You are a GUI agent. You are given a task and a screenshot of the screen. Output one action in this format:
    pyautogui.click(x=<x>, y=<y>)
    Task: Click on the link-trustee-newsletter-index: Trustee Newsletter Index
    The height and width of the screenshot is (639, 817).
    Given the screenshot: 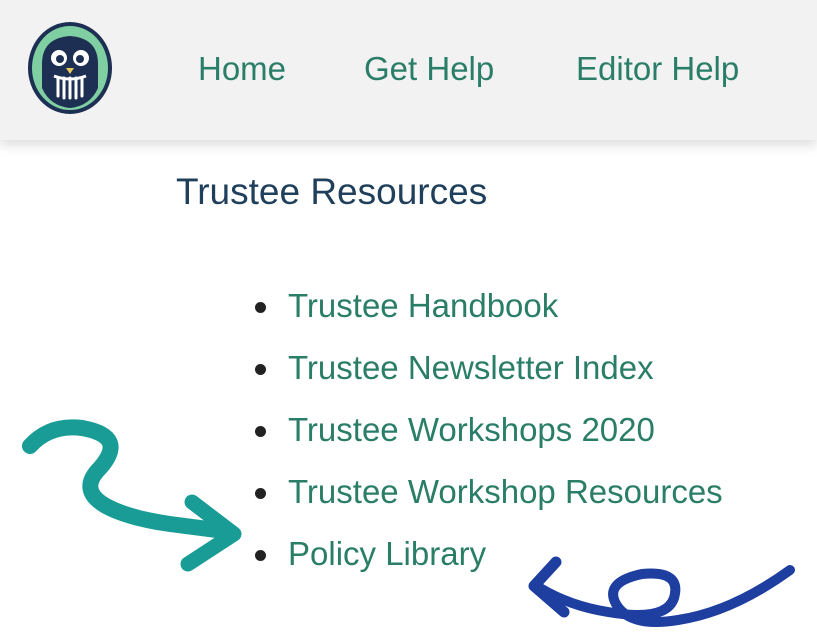 What is the action you would take?
    pyautogui.click(x=471, y=367)
    